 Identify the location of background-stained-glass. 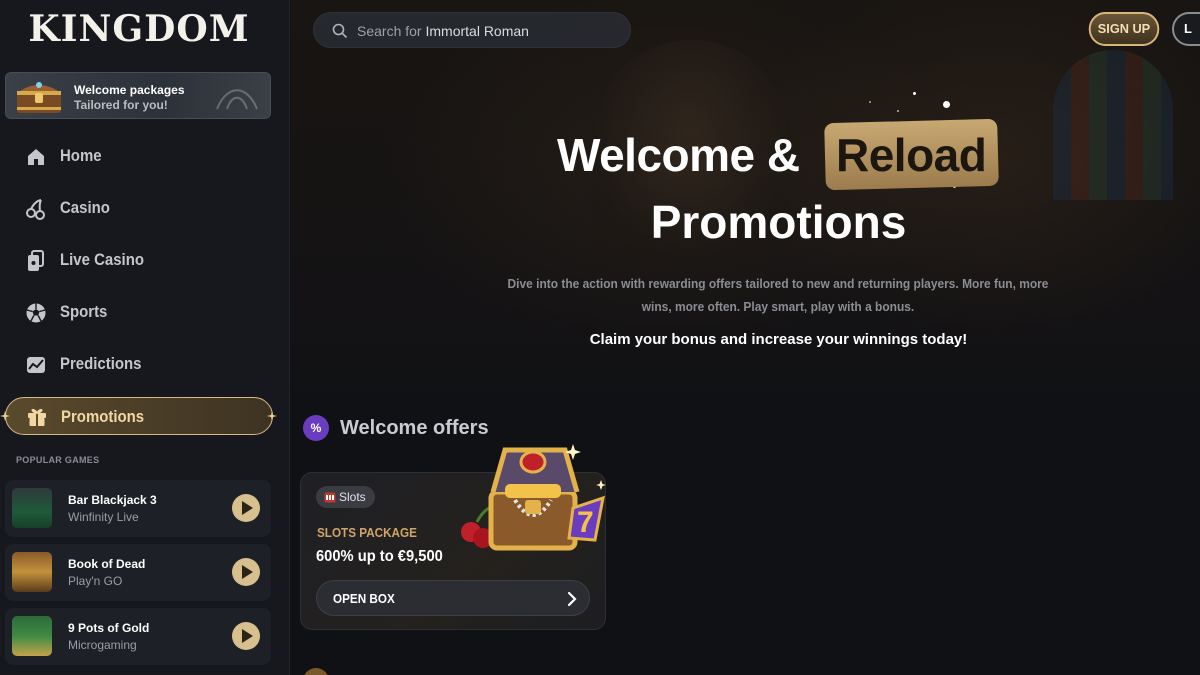
(1113, 125).